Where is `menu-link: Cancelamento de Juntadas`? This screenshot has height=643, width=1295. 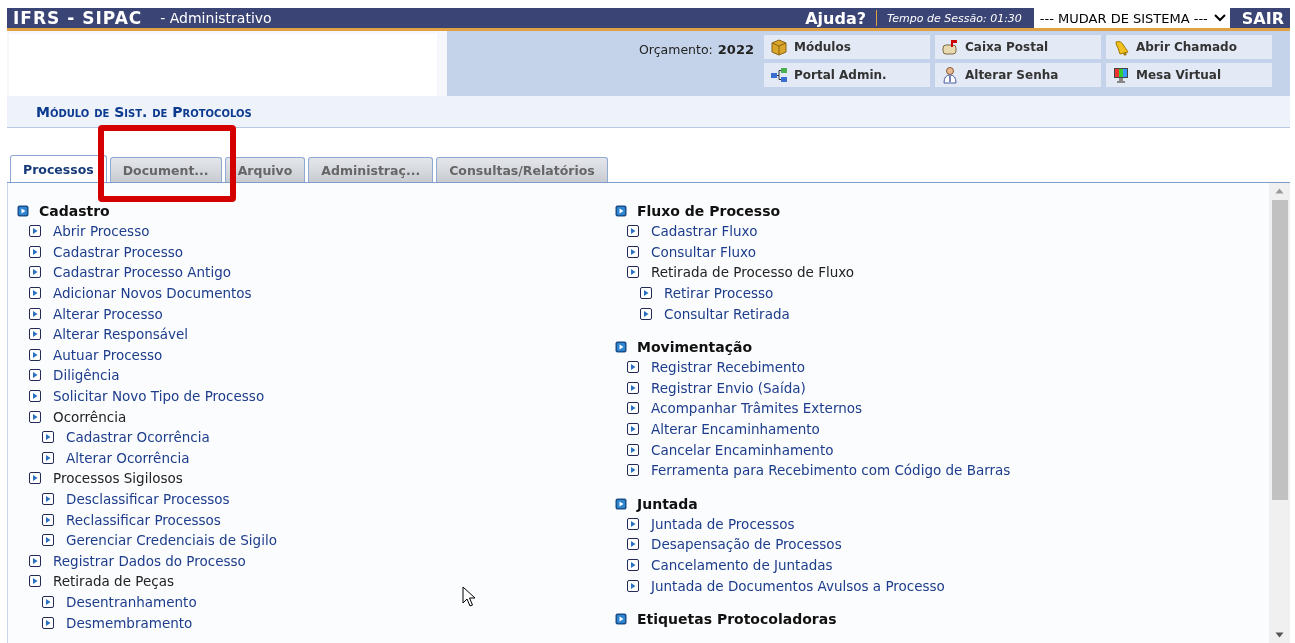
menu-link: Cancelamento de Juntadas is located at coordinates (742, 565).